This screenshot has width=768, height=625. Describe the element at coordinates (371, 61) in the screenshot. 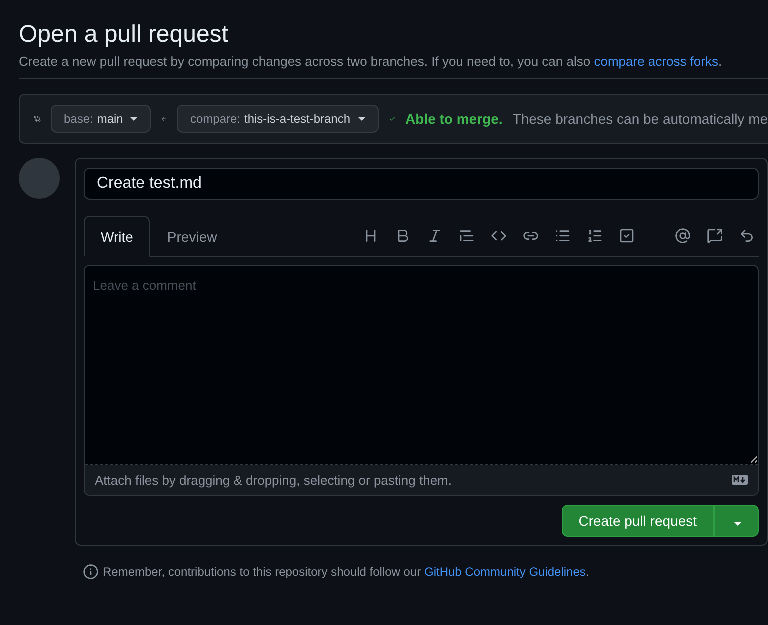

I see `page-description: Create a new pull request by comparing changes across two branches. If you need to, you can also compare across forks.` at that location.